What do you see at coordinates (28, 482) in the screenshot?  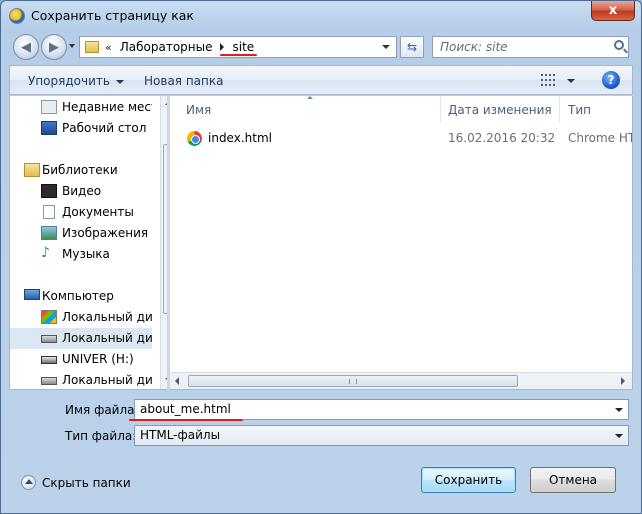 I see `collapse-up-icon` at bounding box center [28, 482].